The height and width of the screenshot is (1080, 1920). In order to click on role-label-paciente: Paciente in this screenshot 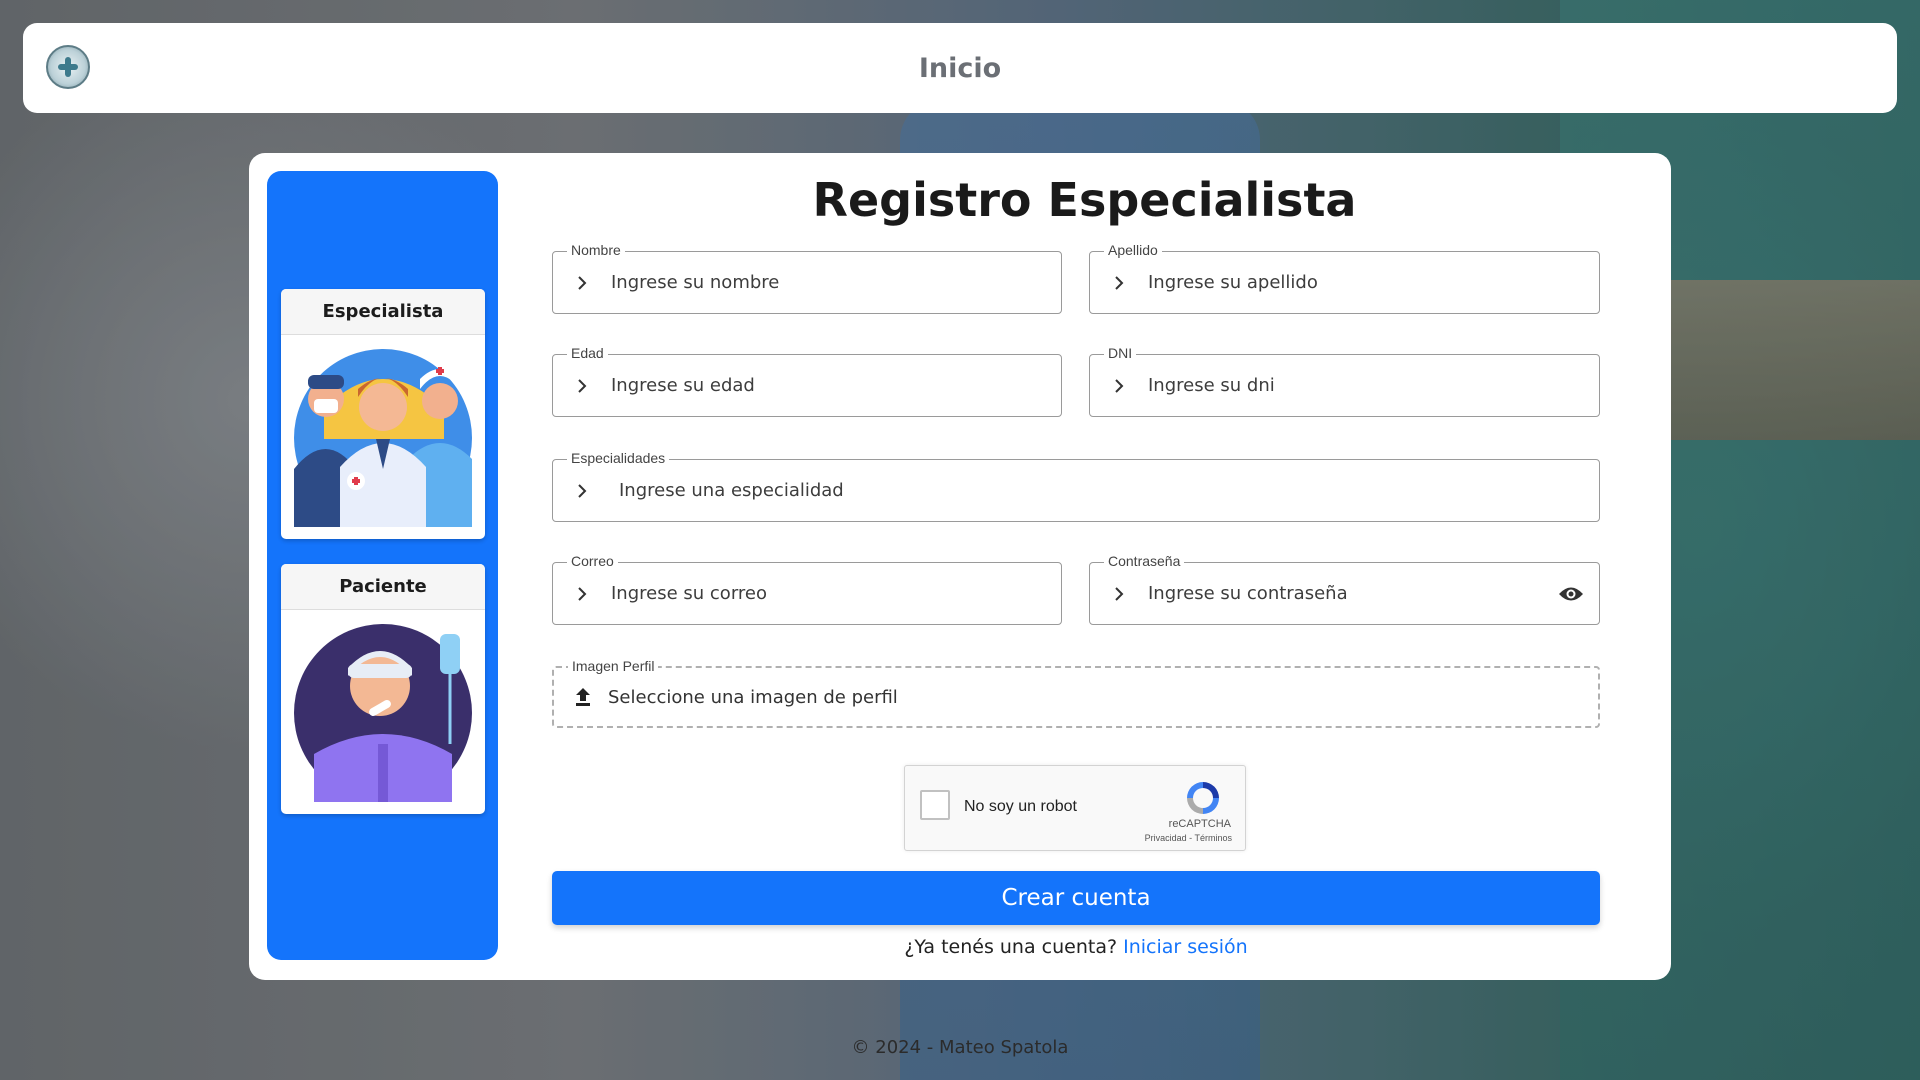, I will do `click(383, 587)`.